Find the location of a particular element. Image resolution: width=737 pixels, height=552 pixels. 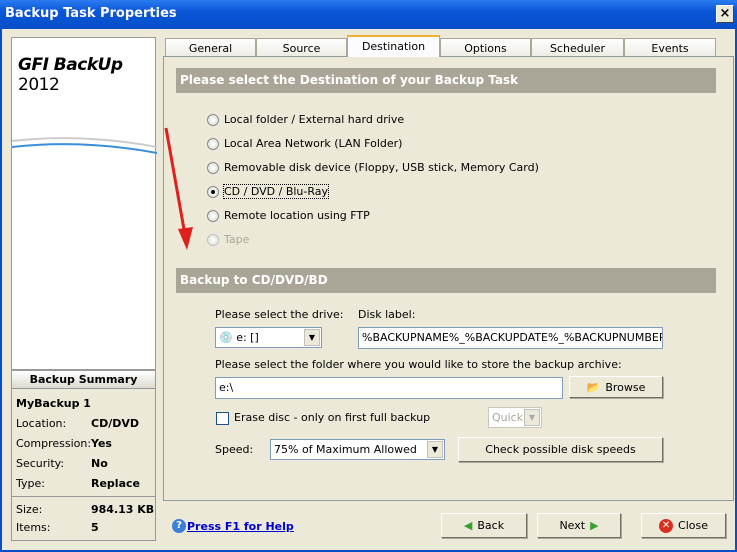

window-title: Backup Task Properties is located at coordinates (91, 13).